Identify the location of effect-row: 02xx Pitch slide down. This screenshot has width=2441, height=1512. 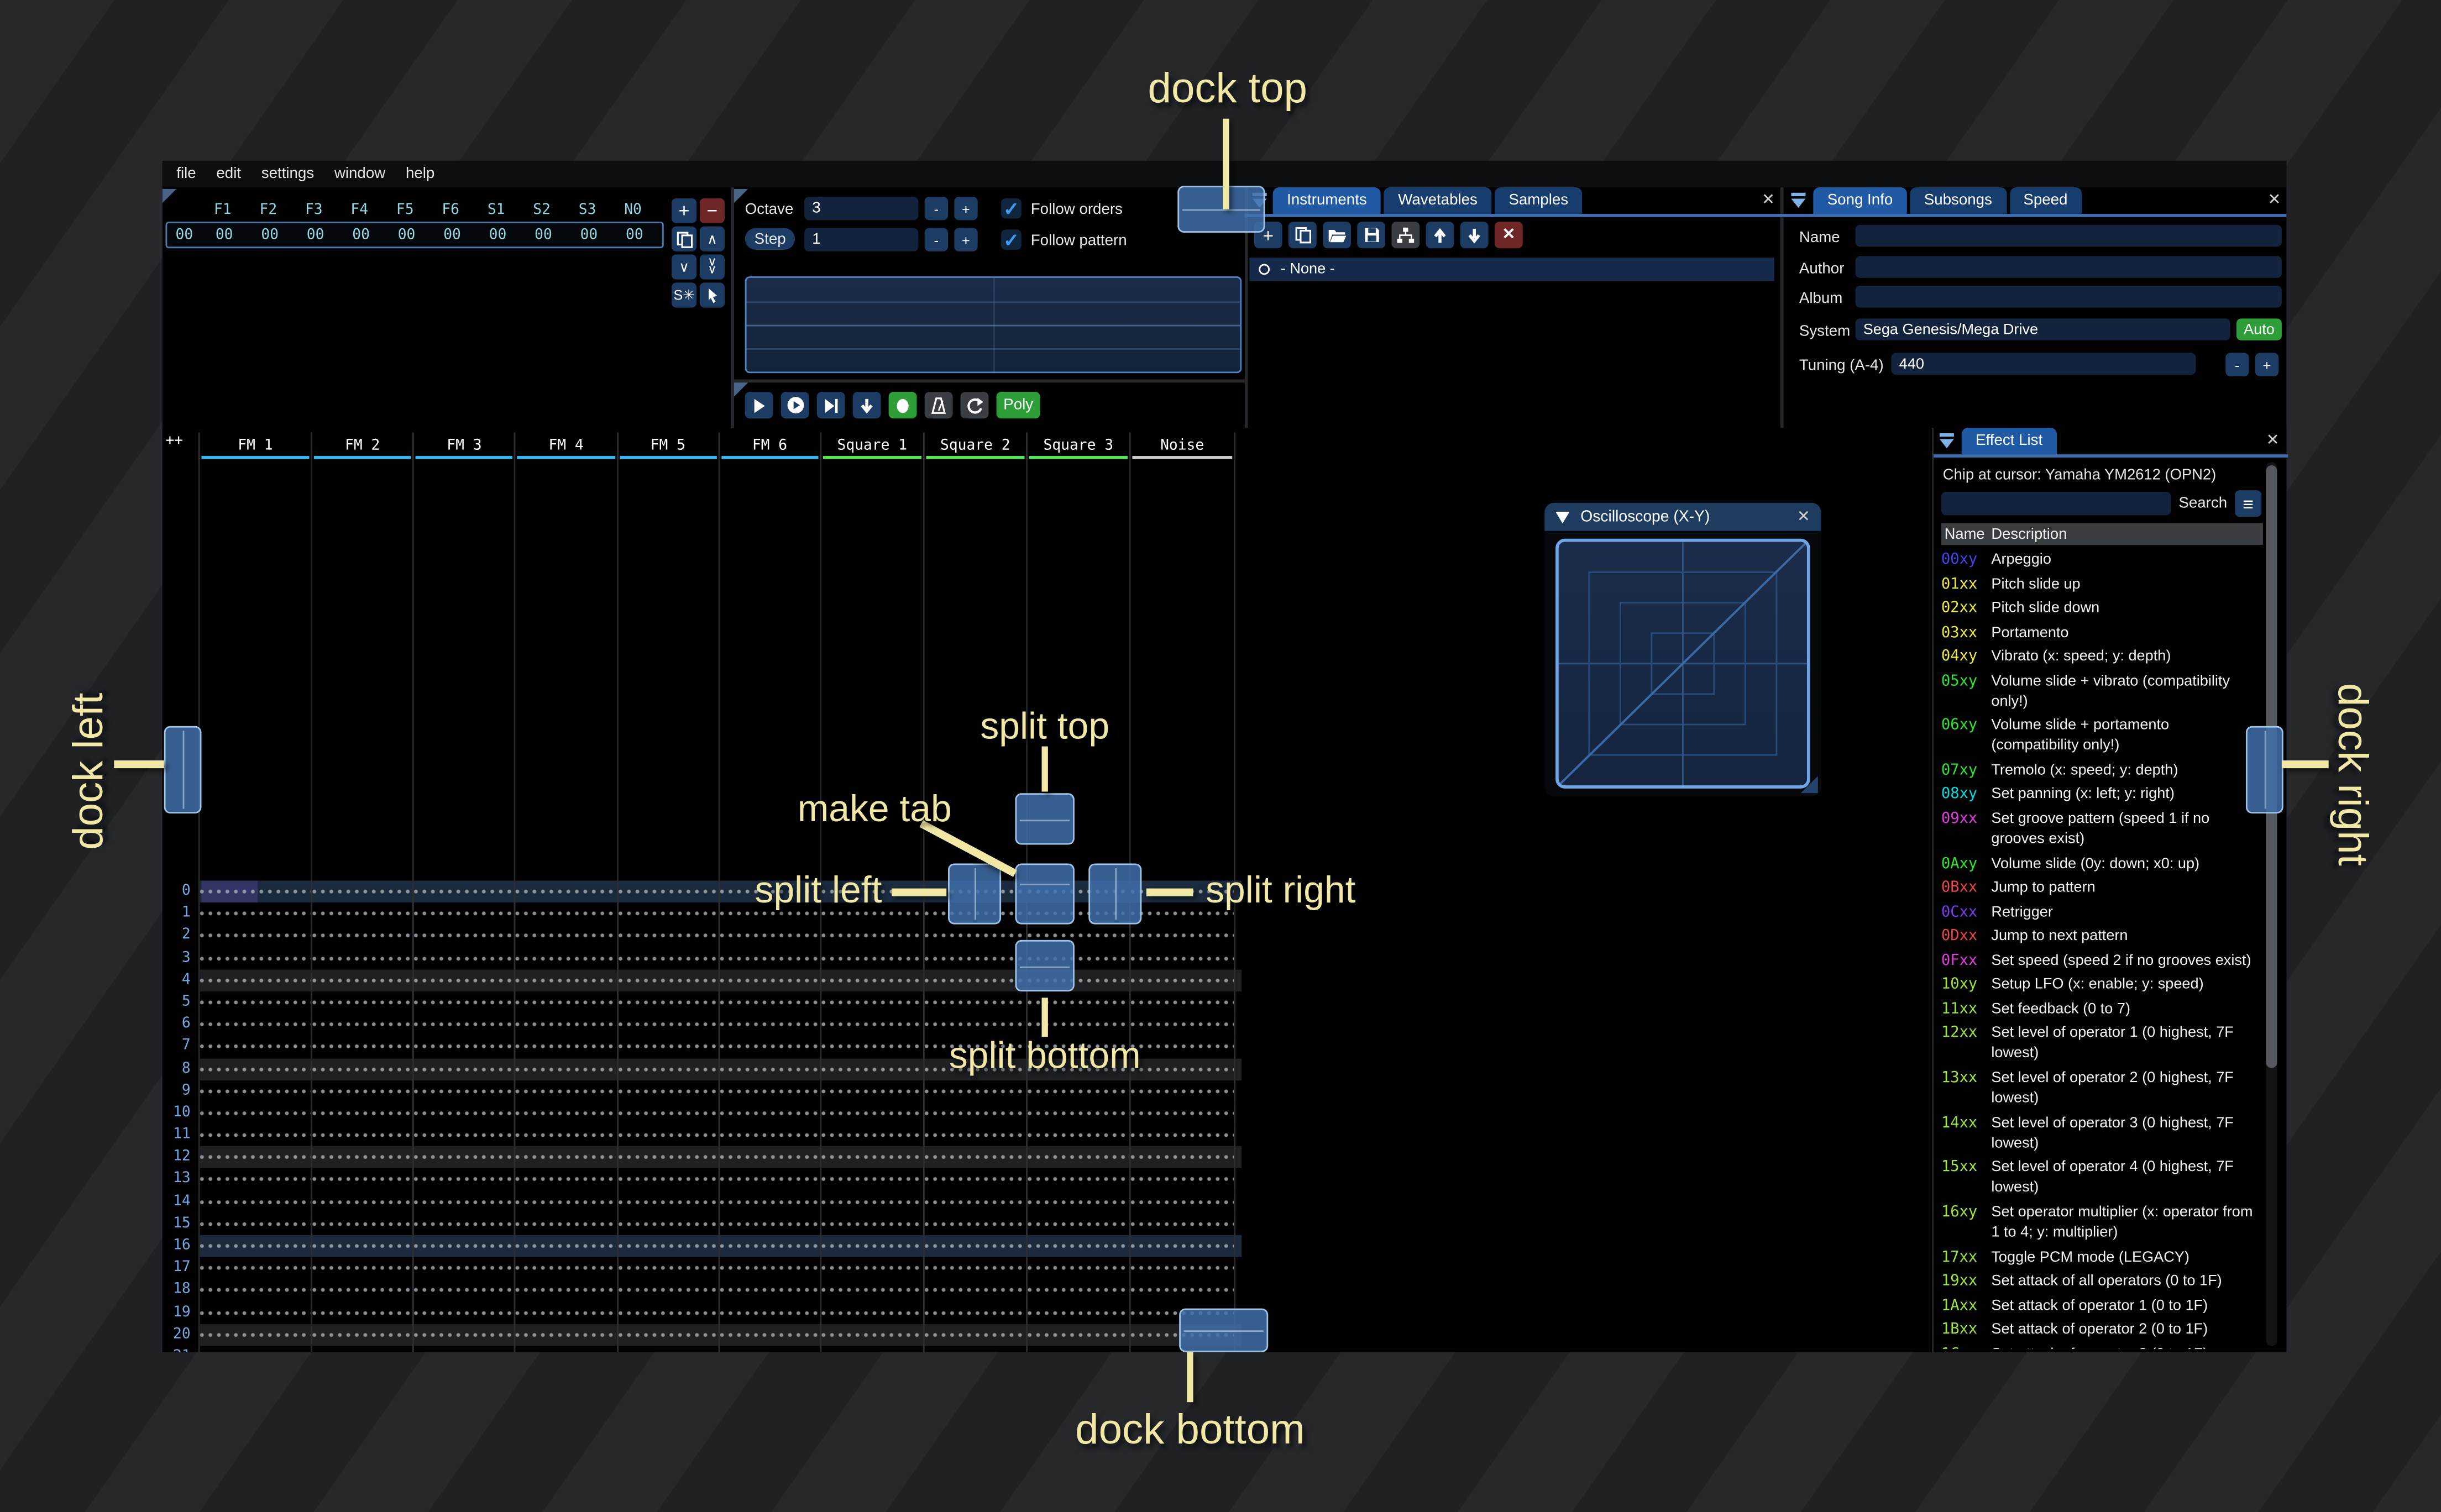
(2103, 608).